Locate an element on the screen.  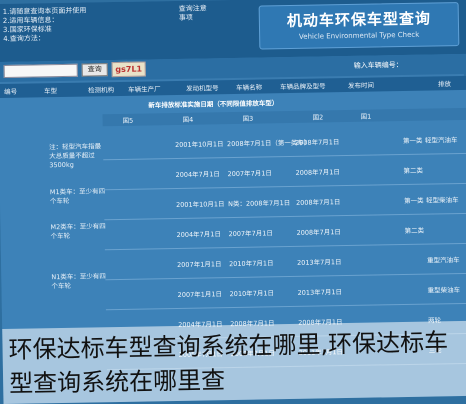
standard-header: 国4 is located at coordinates (188, 119).